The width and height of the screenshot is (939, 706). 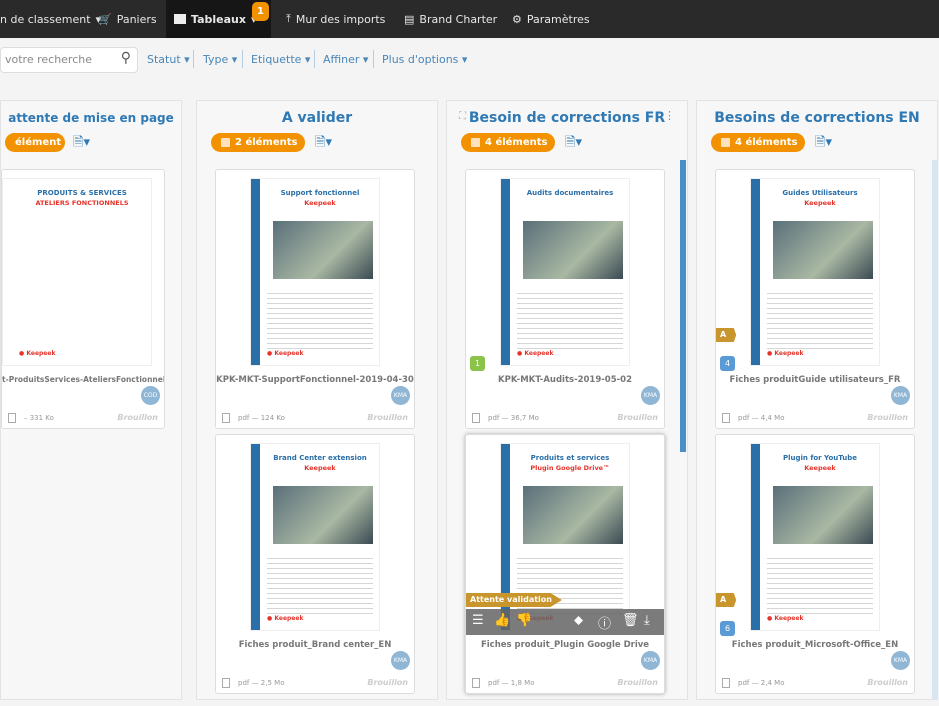 I want to click on document-thumbnail: Audits documentaires ● Keepeek, so click(x=565, y=272).